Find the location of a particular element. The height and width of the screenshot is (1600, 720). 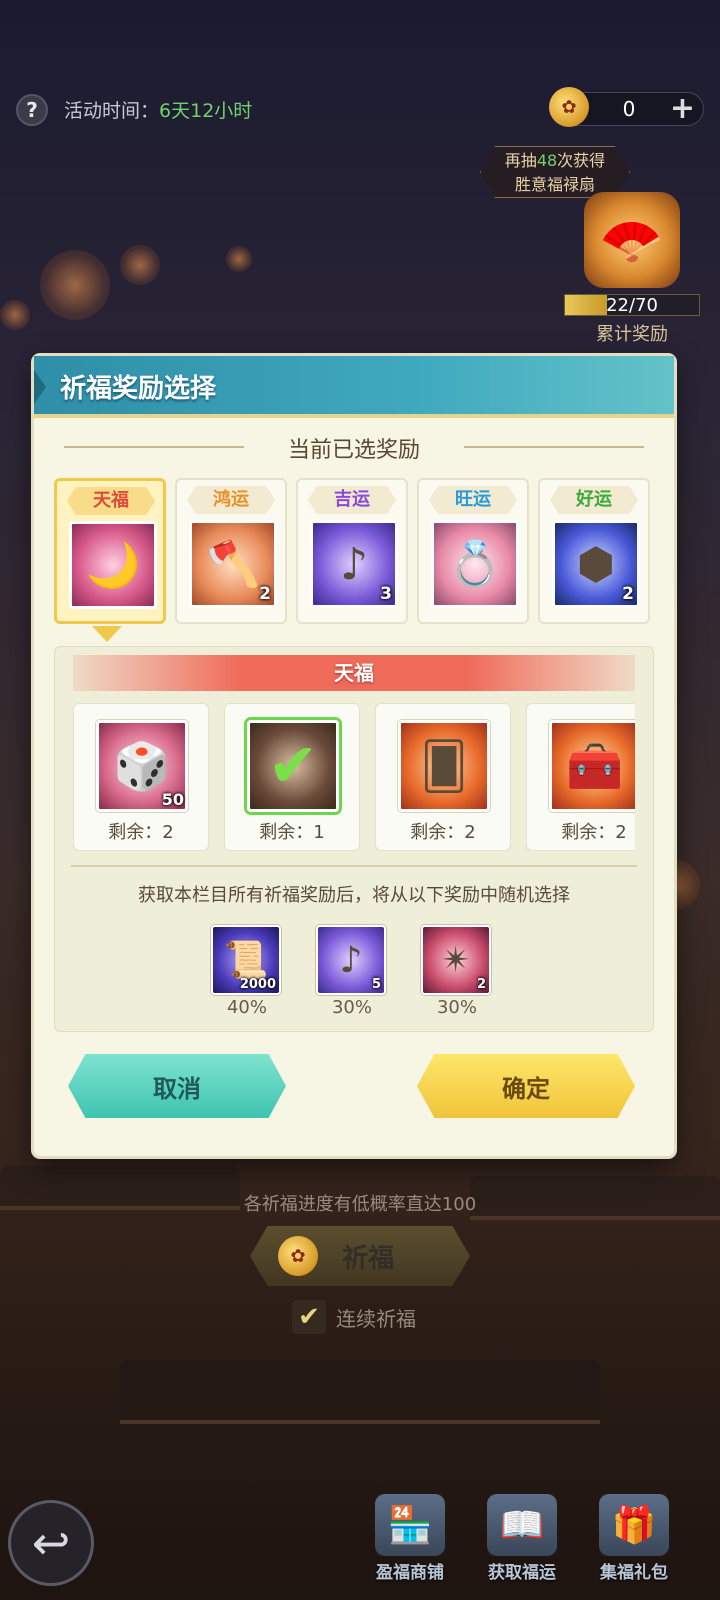

reward-card: ✔ 剩余：1 is located at coordinates (292, 777).